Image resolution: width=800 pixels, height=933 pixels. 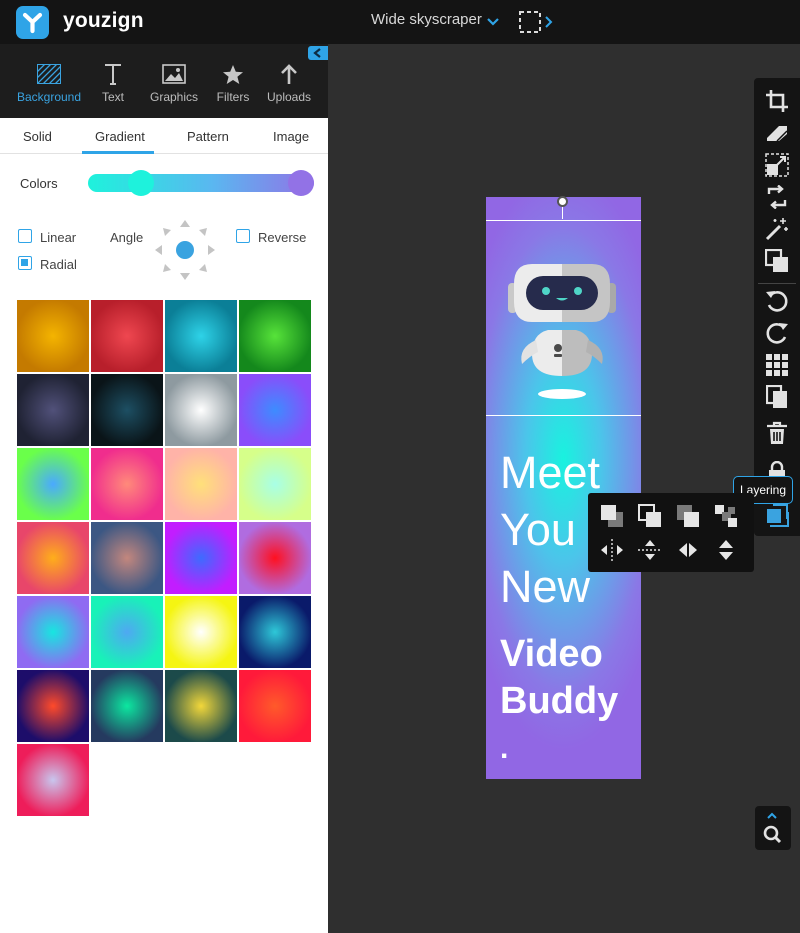 I want to click on angle-picker, so click(x=184, y=249).